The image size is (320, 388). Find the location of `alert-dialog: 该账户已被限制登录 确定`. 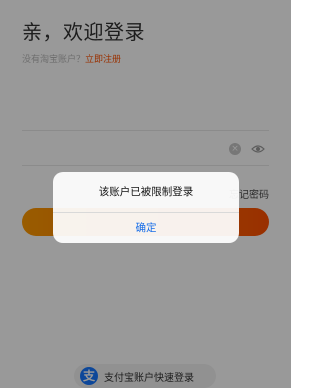

alert-dialog: 该账户已被限制登录 确定 is located at coordinates (146, 207).